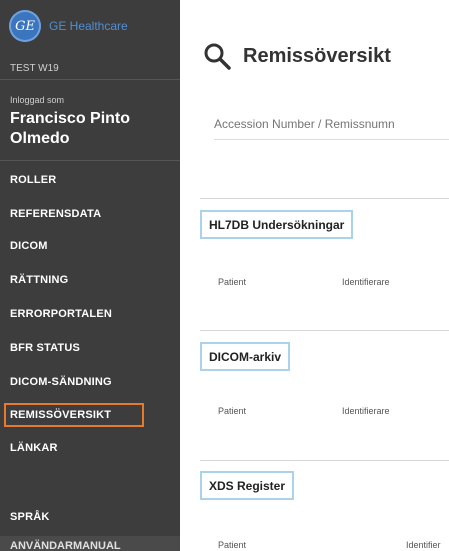  I want to click on sidebar-item-rattning: RÄTTNING, so click(90, 280).